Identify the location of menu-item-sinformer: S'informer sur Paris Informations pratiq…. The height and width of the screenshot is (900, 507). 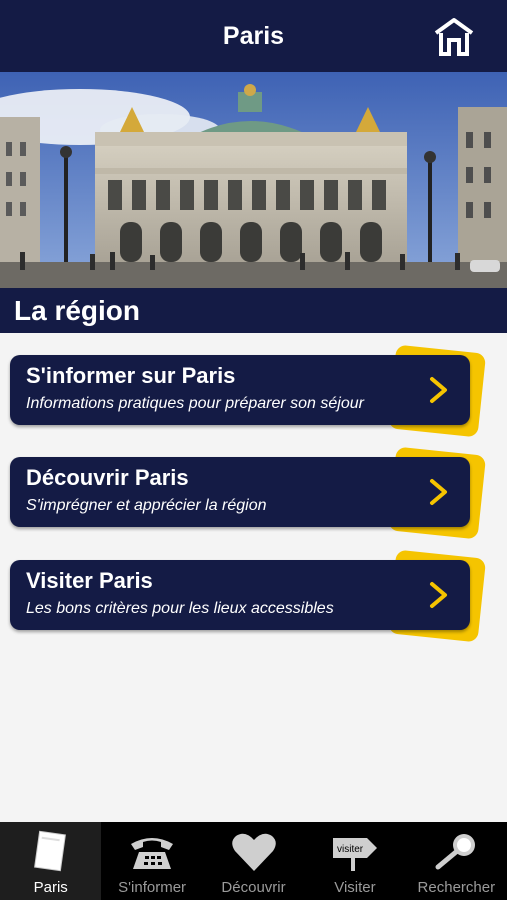
(249, 392).